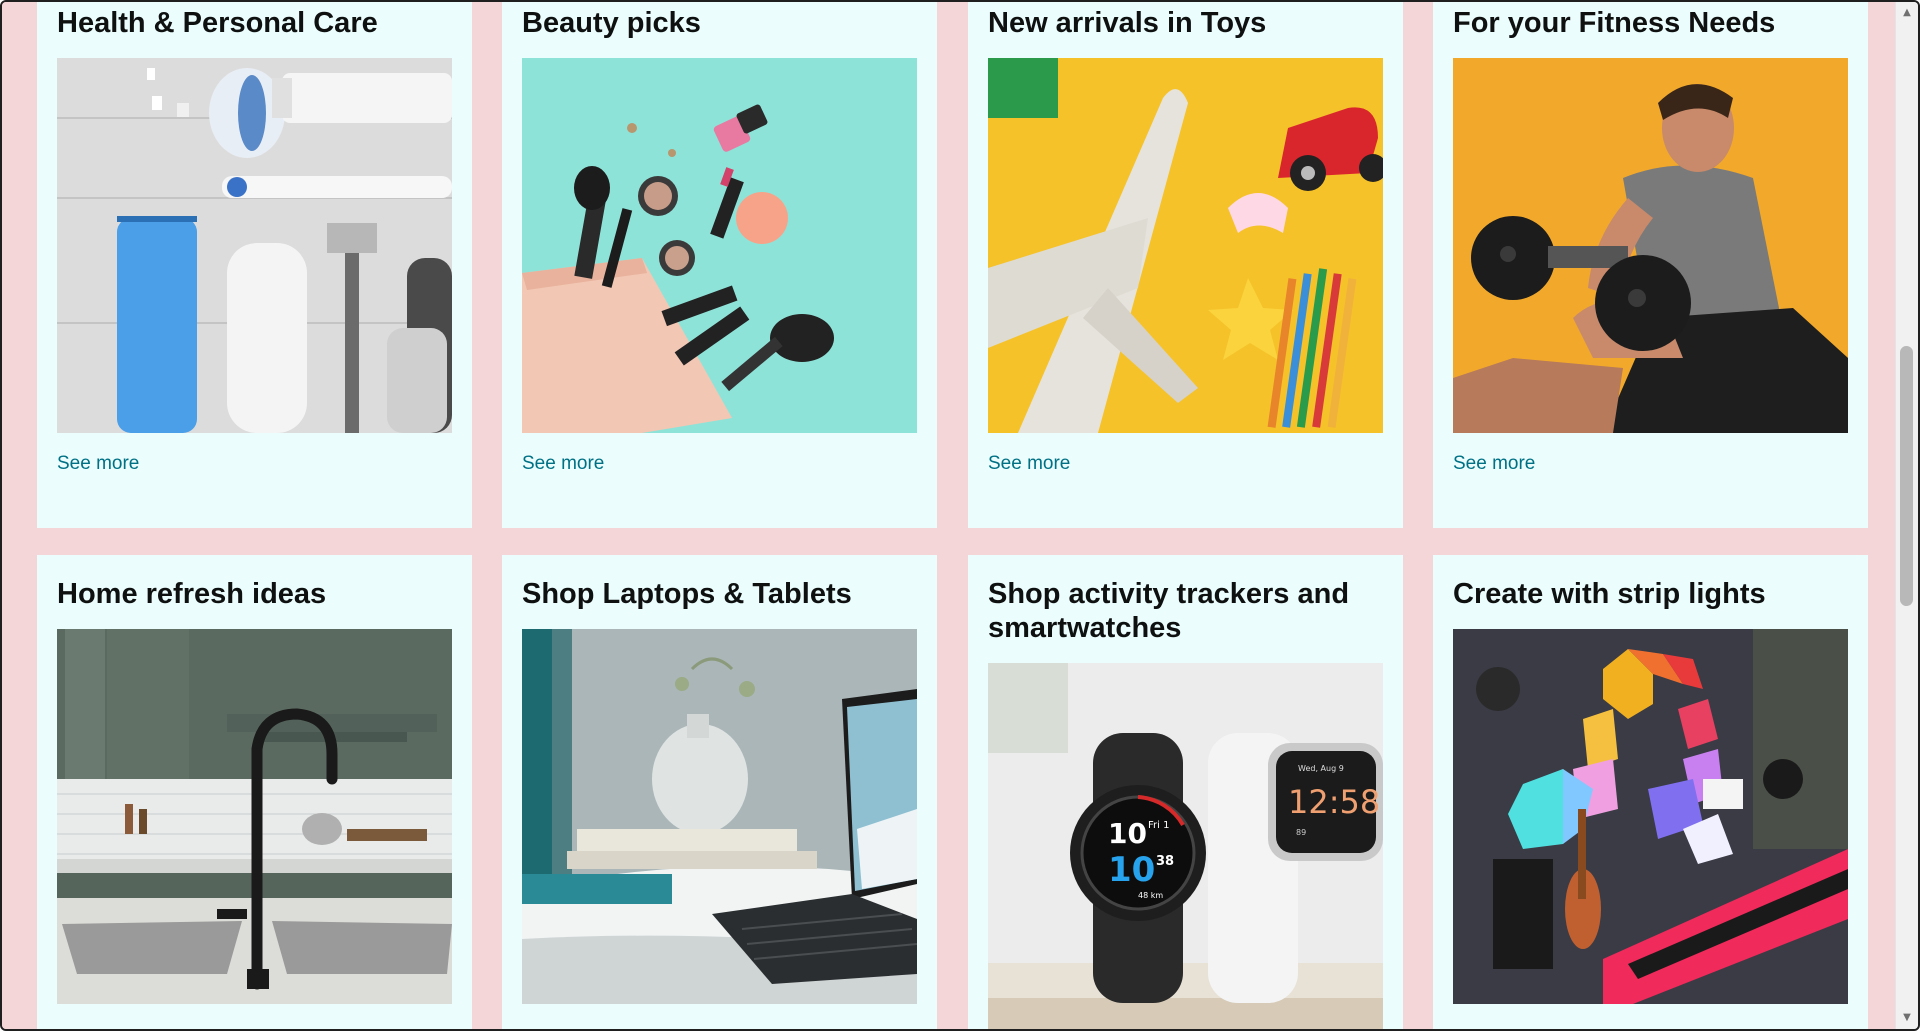  I want to click on card-new-arrivals-toys: New arrivals in Toys See more, so click(1185, 265).